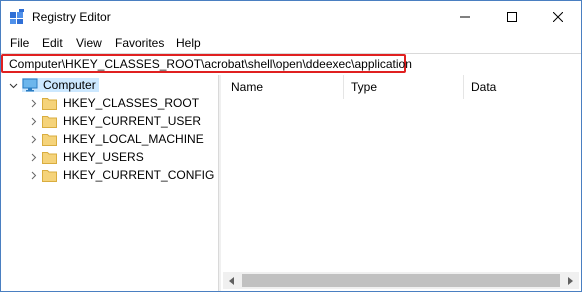 The image size is (582, 292). I want to click on computer-icon, so click(30, 85).